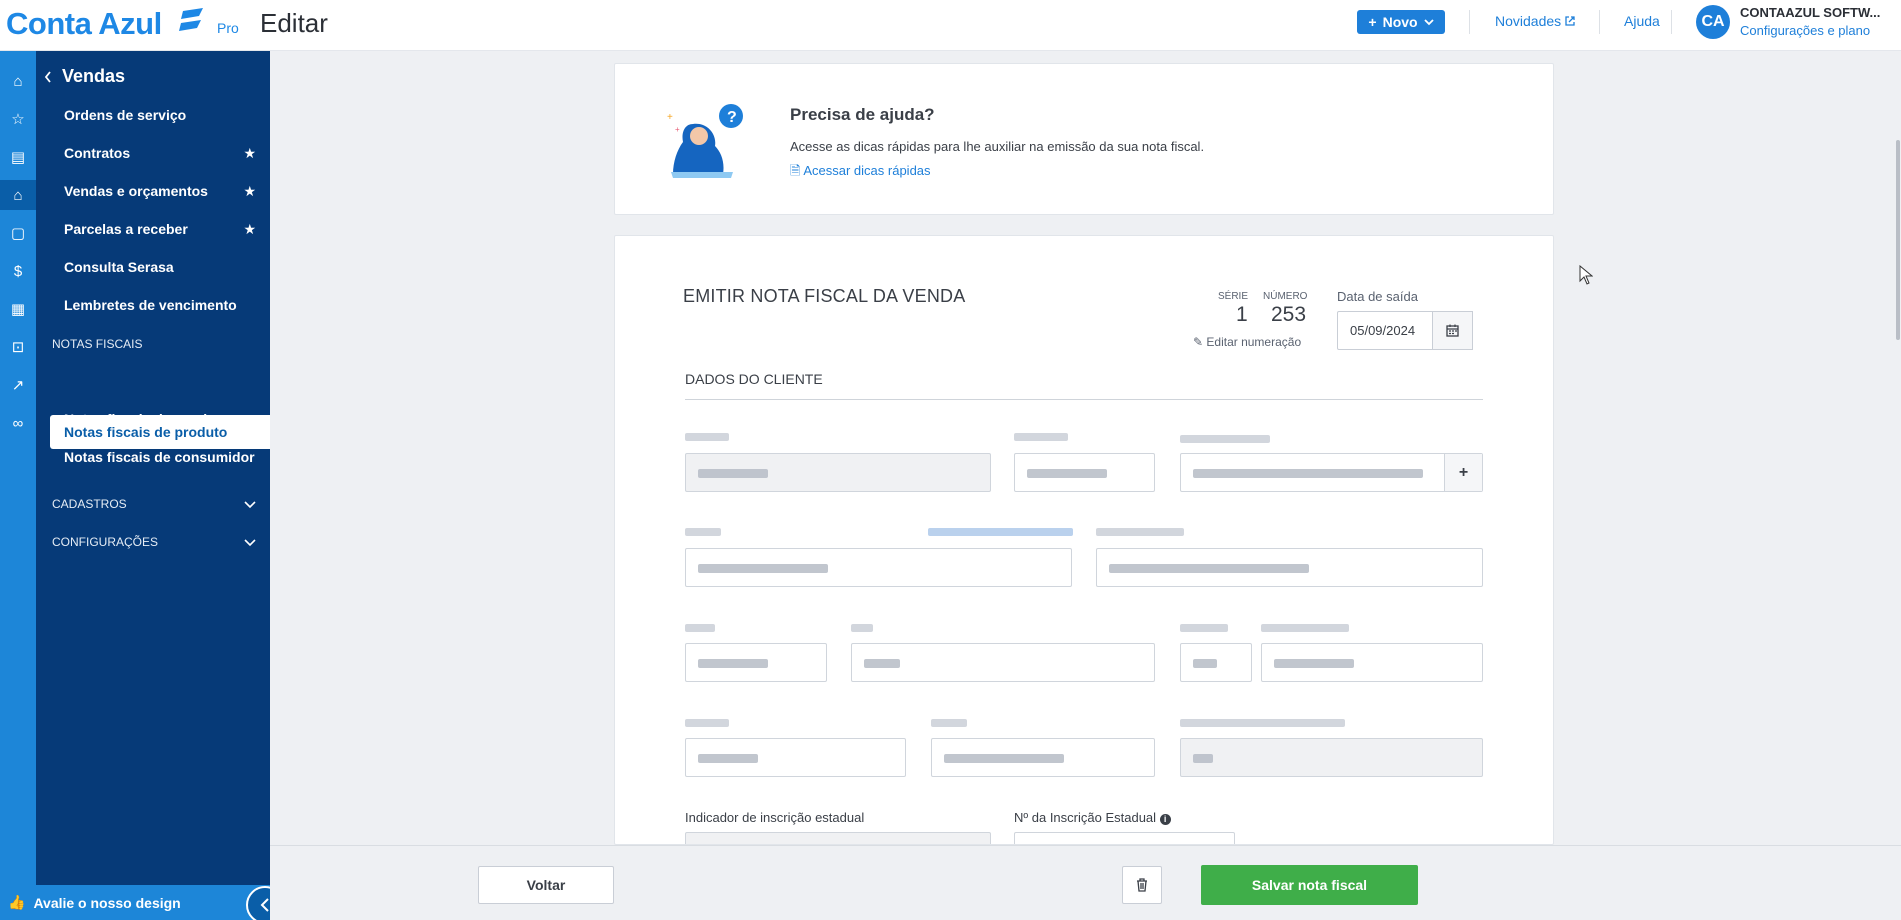 The width and height of the screenshot is (1901, 920). I want to click on store-icon: ⌂, so click(18, 195).